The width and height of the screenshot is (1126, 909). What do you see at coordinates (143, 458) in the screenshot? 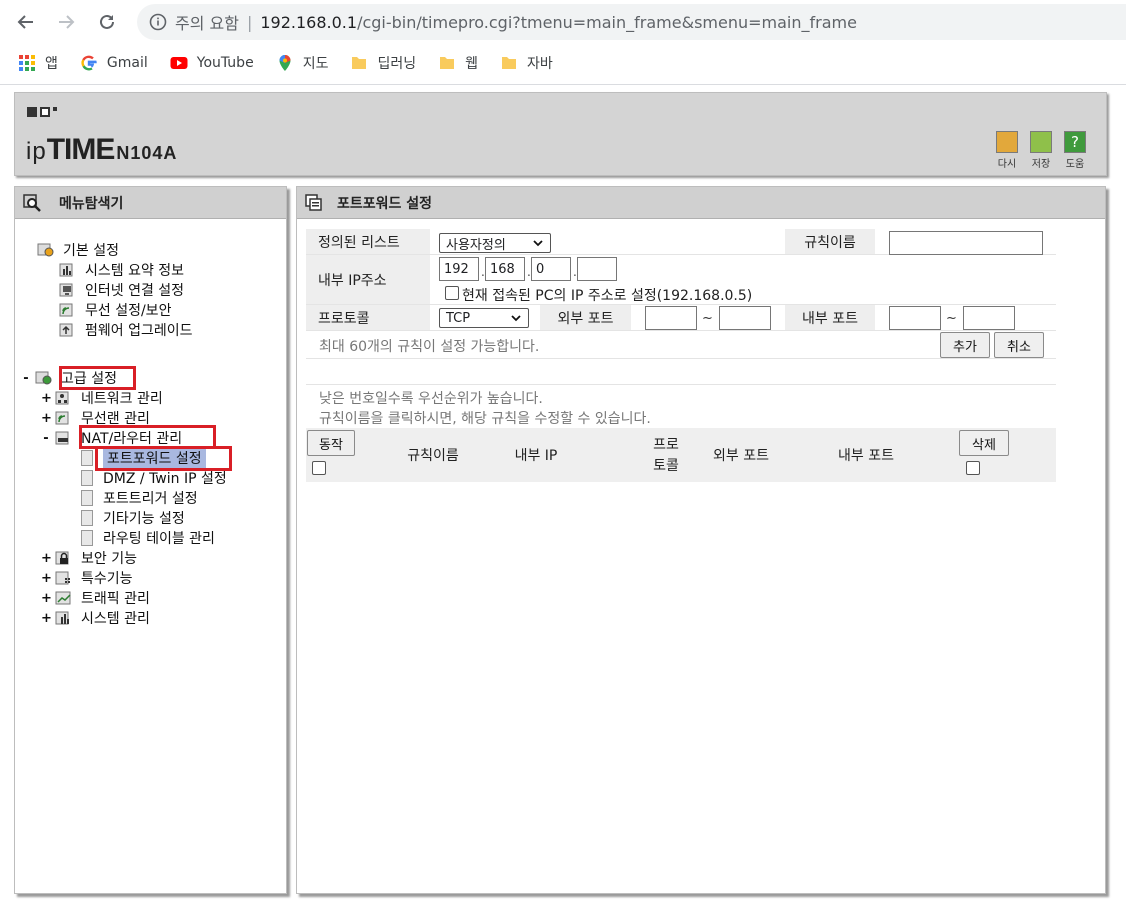
I see `tree-item-port-forward: 포트포워드 설정` at bounding box center [143, 458].